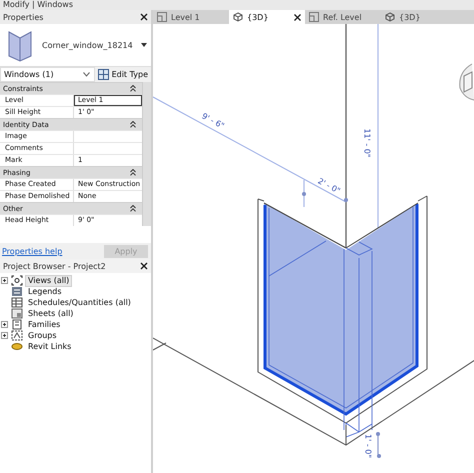 Image resolution: width=474 pixels, height=473 pixels. I want to click on tree-item: Schedules/Quantities (all), so click(79, 302).